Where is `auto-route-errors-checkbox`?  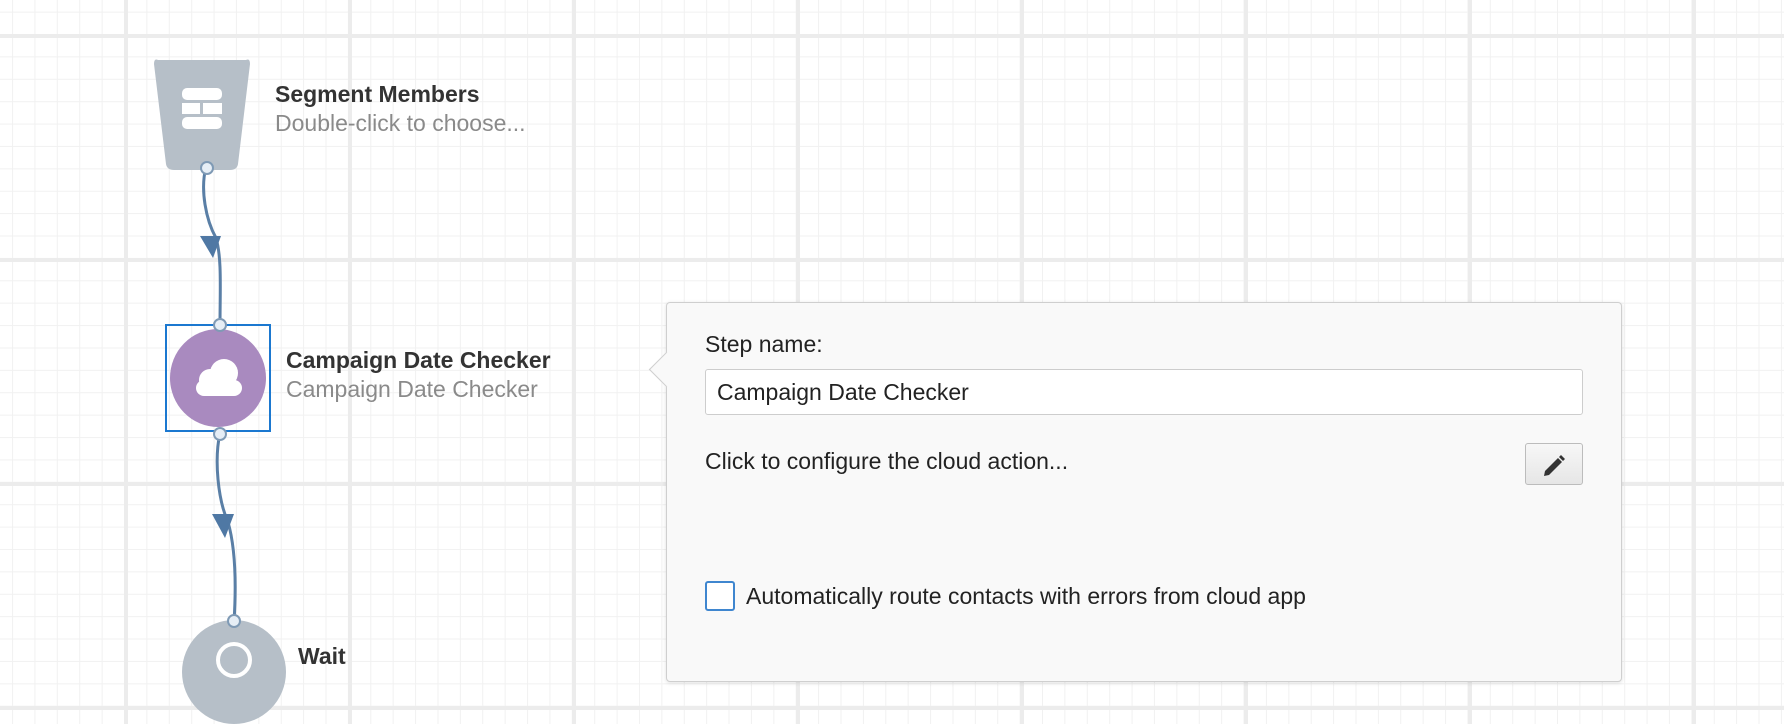 auto-route-errors-checkbox is located at coordinates (720, 596).